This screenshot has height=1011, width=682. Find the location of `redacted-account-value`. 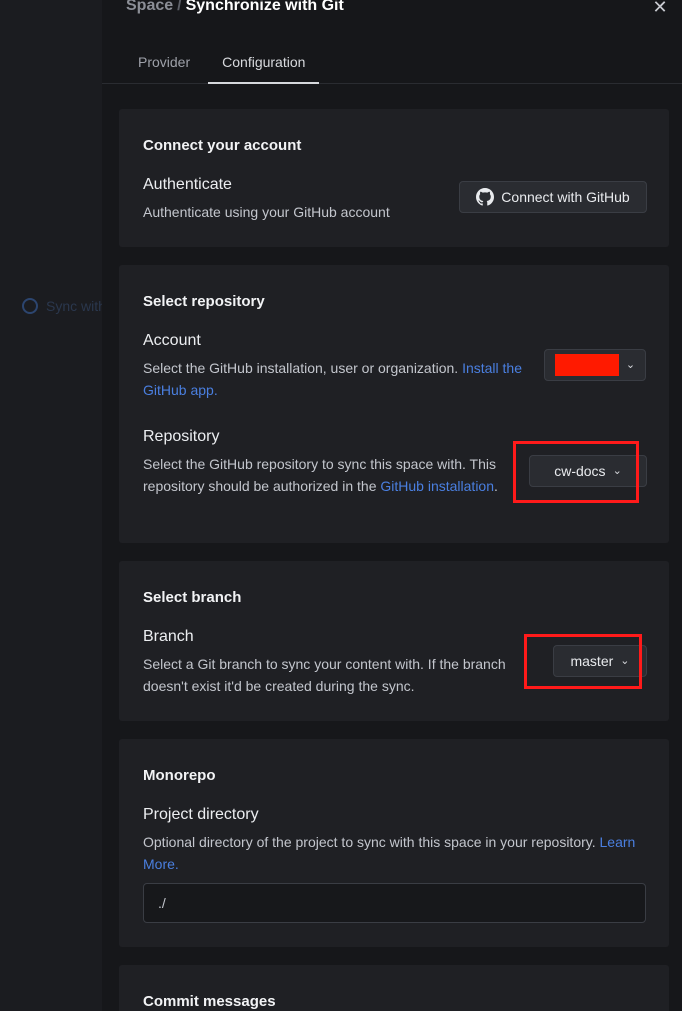

redacted-account-value is located at coordinates (586, 365).